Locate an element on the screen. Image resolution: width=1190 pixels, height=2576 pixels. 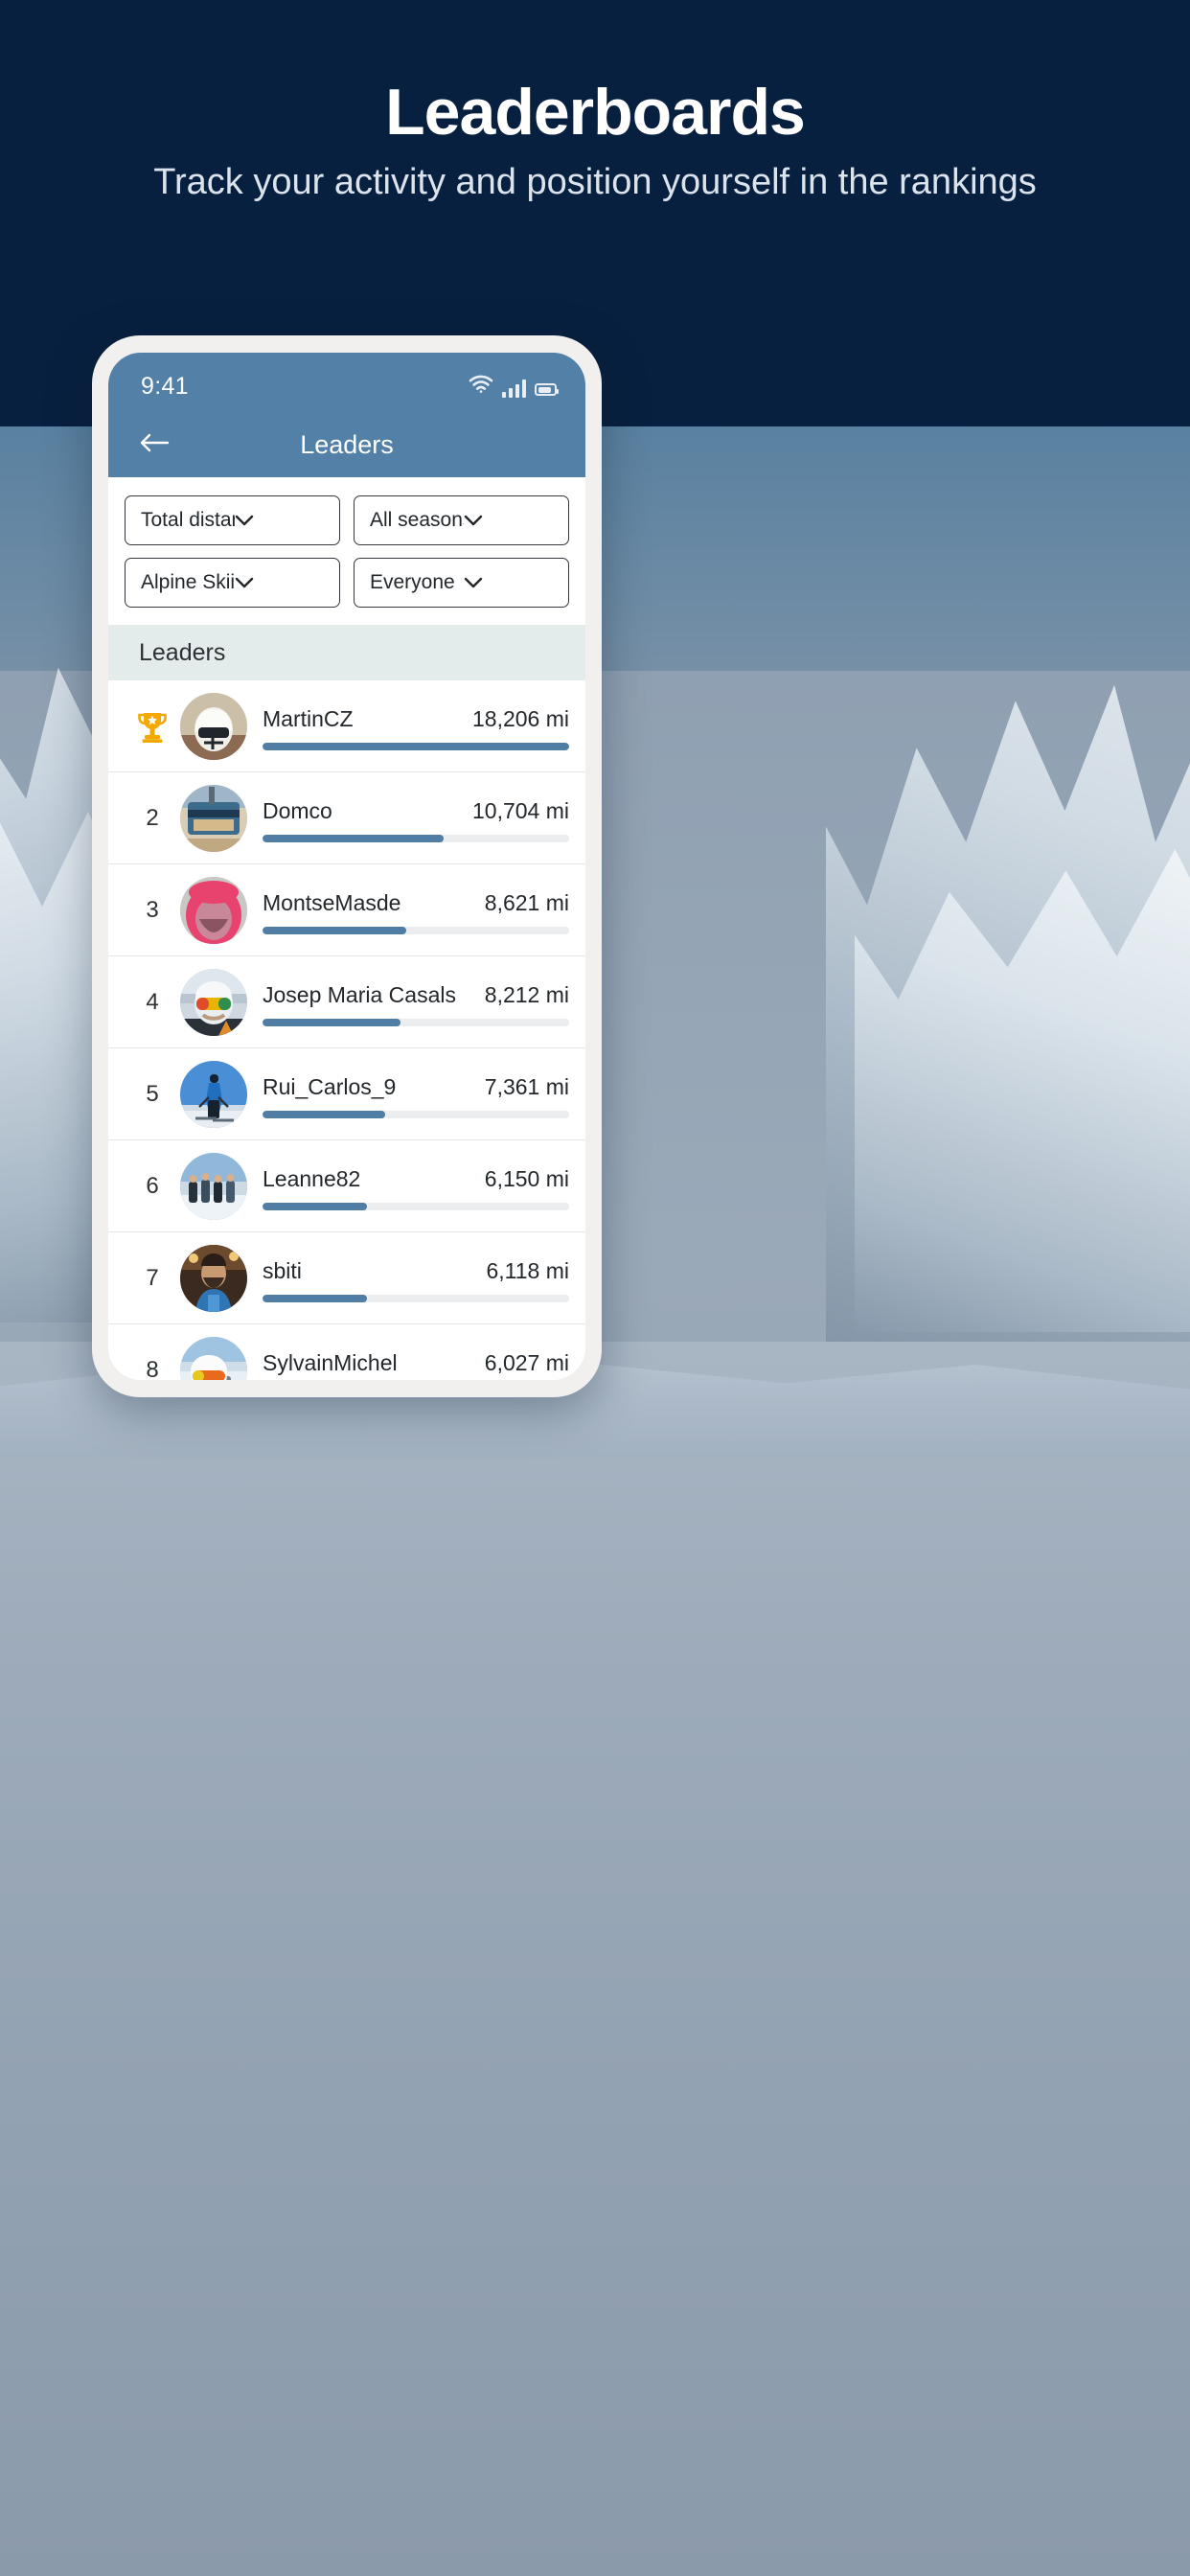
user-name: Josep Maria Casals is located at coordinates (359, 994).